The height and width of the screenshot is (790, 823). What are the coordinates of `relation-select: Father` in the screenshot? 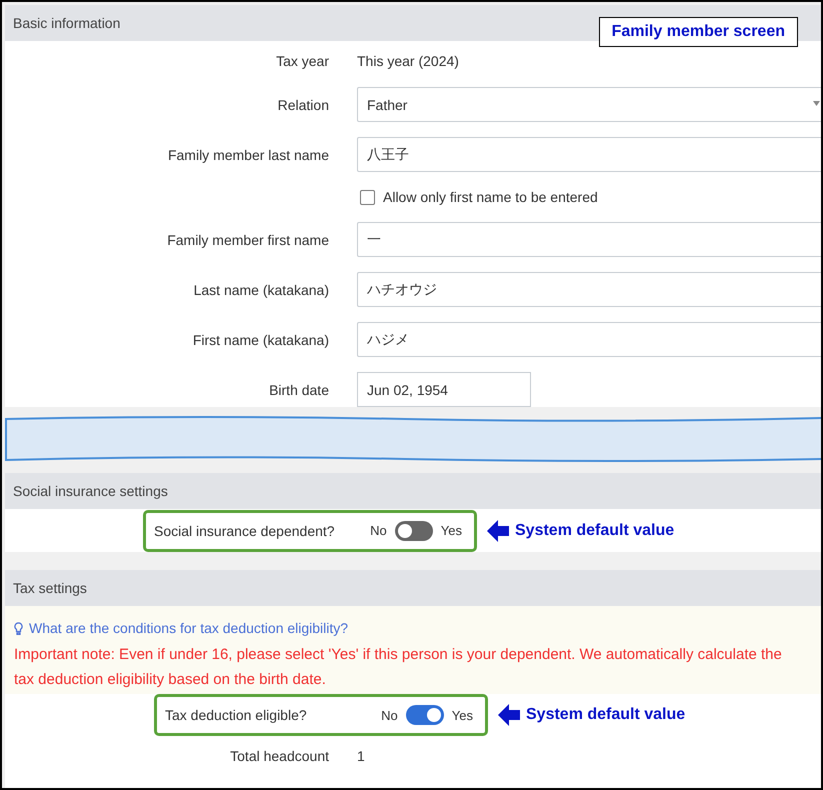 It's located at (589, 104).